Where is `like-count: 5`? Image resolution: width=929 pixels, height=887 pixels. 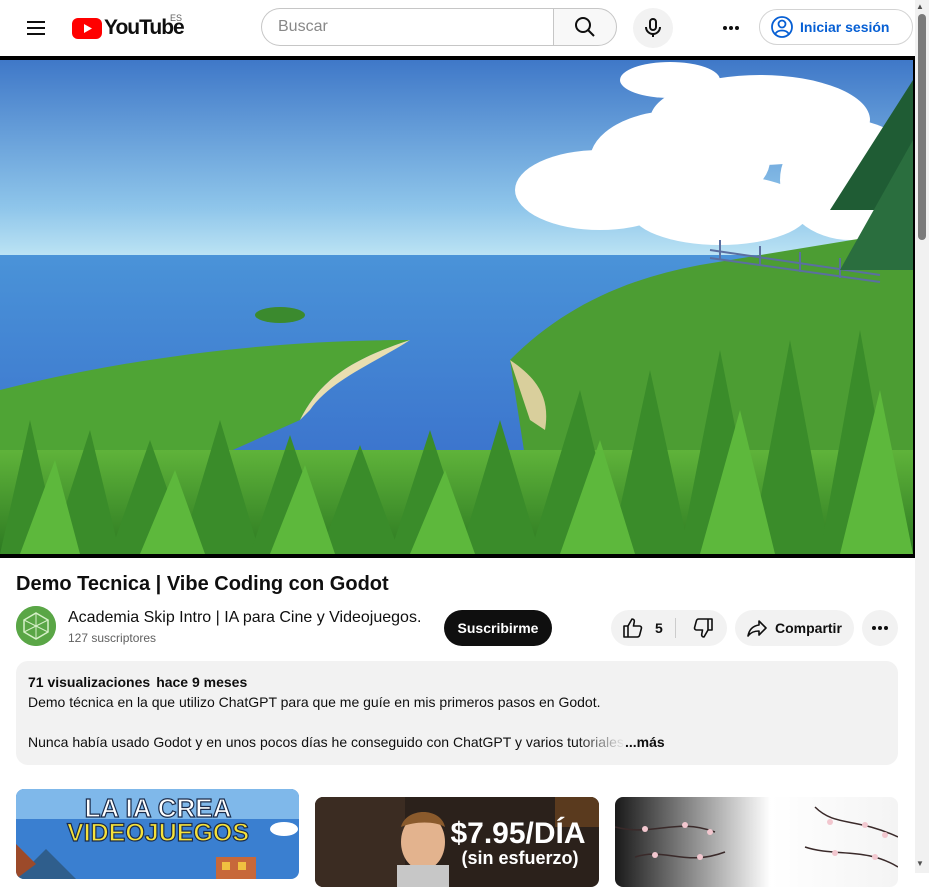
like-count: 5 is located at coordinates (659, 628).